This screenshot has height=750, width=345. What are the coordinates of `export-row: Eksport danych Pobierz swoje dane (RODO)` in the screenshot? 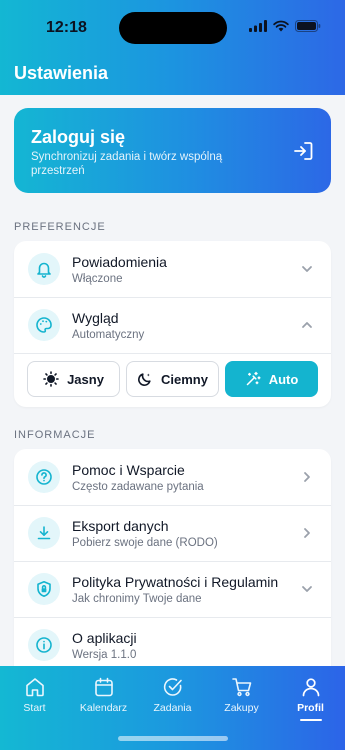 It's located at (172, 533).